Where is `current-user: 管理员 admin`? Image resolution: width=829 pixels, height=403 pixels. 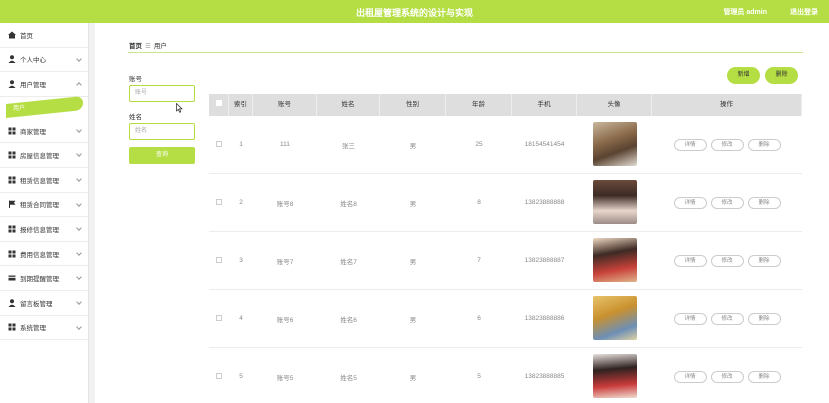 current-user: 管理员 admin is located at coordinates (745, 12).